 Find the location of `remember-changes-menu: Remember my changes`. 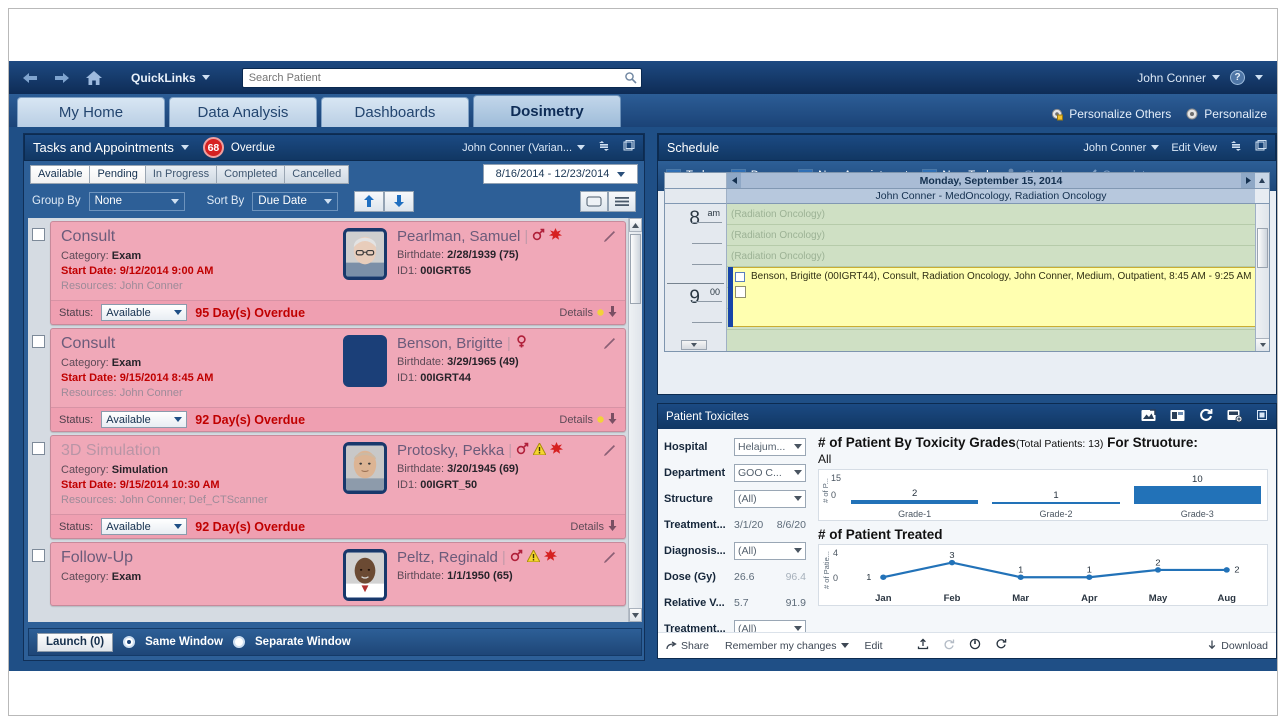

remember-changes-menu: Remember my changes is located at coordinates (787, 646).